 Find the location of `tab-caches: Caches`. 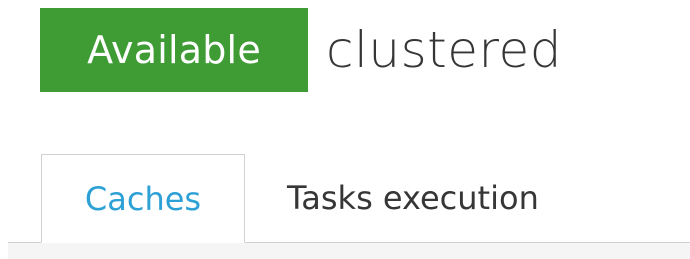

tab-caches: Caches is located at coordinates (143, 198).